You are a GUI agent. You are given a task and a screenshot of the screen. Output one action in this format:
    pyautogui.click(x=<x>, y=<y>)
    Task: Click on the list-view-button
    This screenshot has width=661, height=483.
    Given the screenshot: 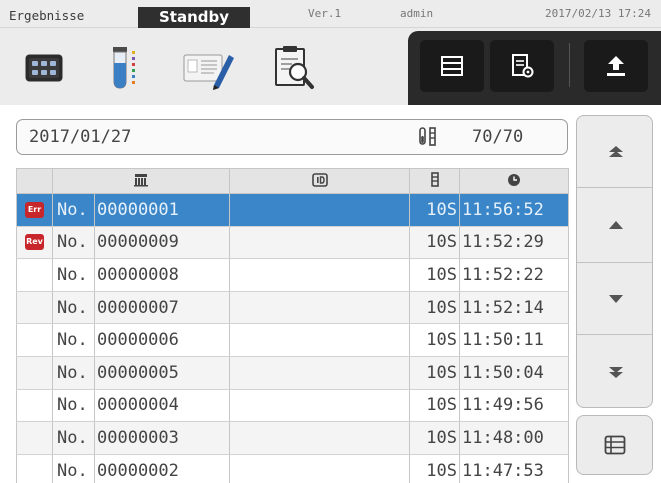 What is the action you would take?
    pyautogui.click(x=452, y=66)
    